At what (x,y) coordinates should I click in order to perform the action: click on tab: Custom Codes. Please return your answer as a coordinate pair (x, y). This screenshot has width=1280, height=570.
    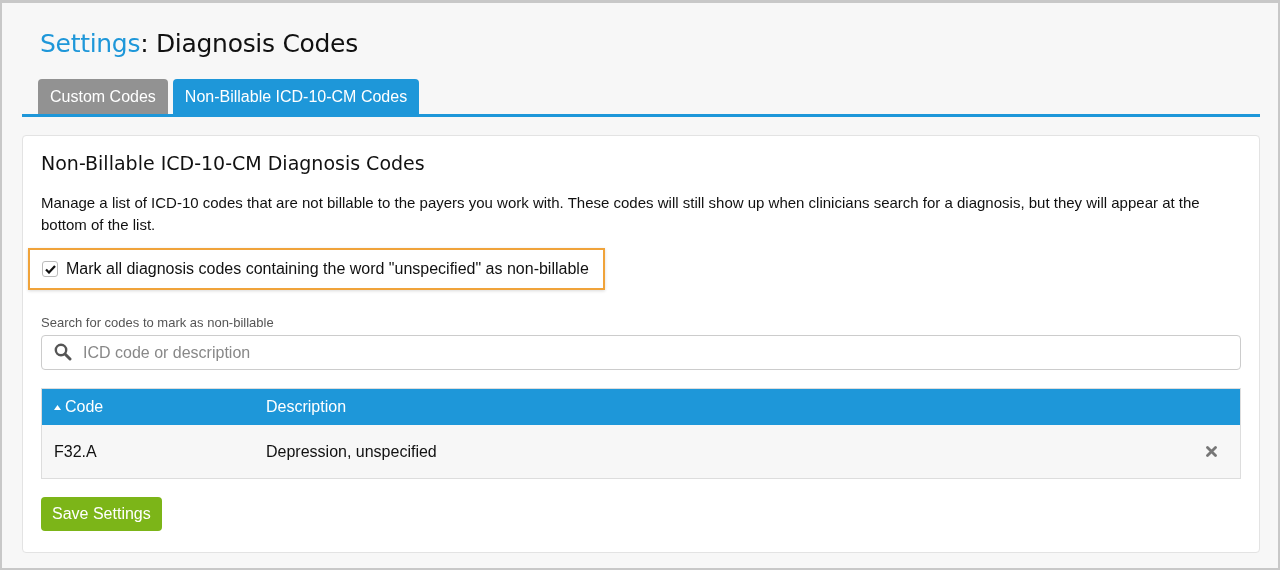
    Looking at the image, I should click on (103, 96).